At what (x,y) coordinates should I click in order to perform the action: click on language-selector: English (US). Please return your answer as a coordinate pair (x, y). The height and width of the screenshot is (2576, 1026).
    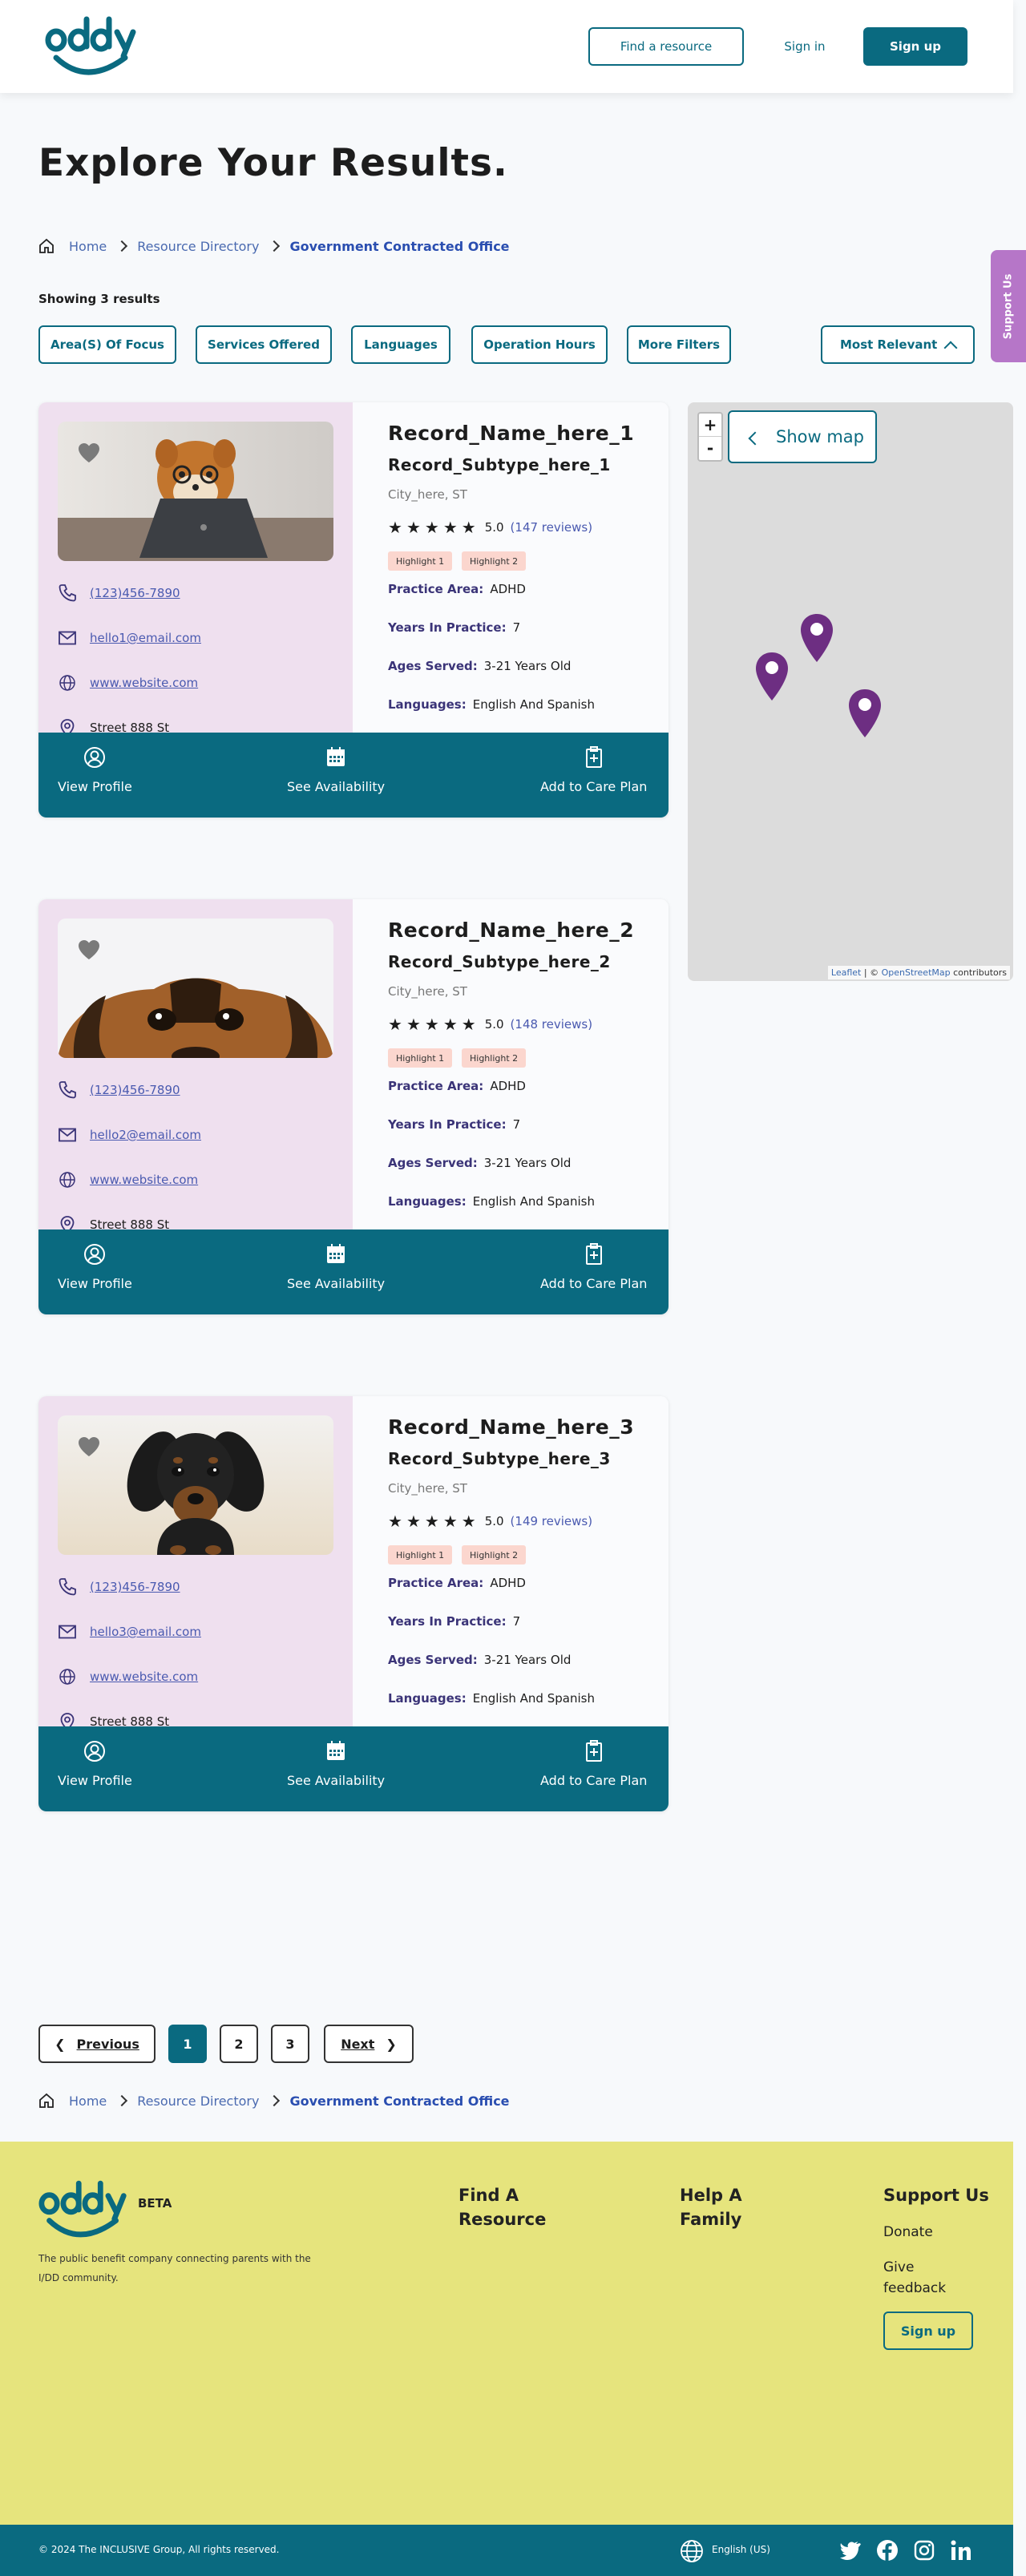
    Looking at the image, I should click on (741, 2550).